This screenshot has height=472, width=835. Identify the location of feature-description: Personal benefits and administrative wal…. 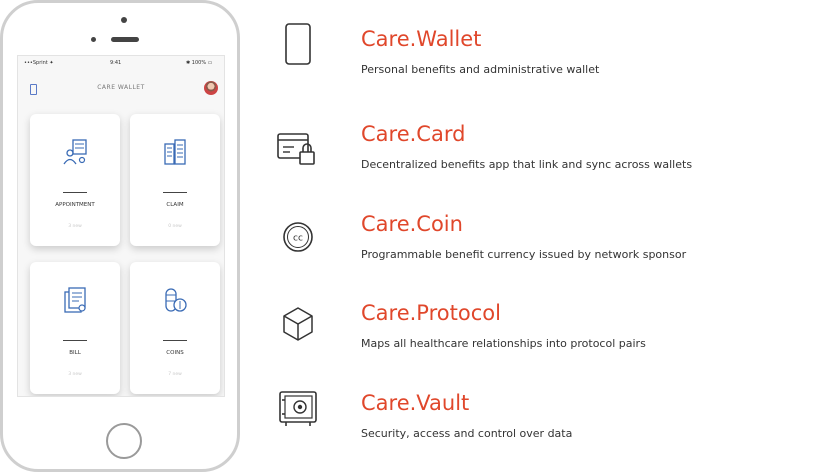
(480, 69).